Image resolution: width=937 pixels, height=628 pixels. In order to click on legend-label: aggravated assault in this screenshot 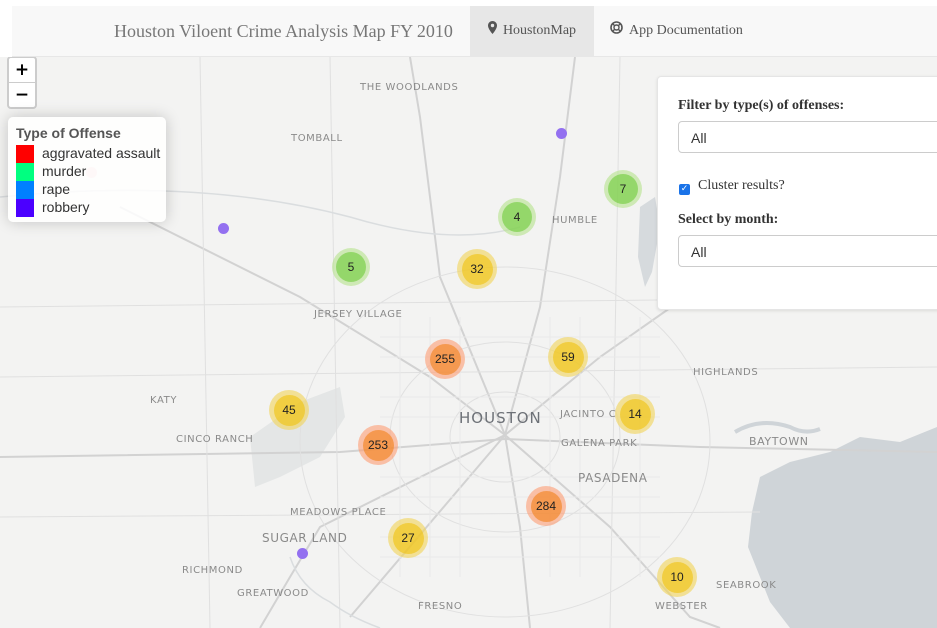, I will do `click(101, 153)`.